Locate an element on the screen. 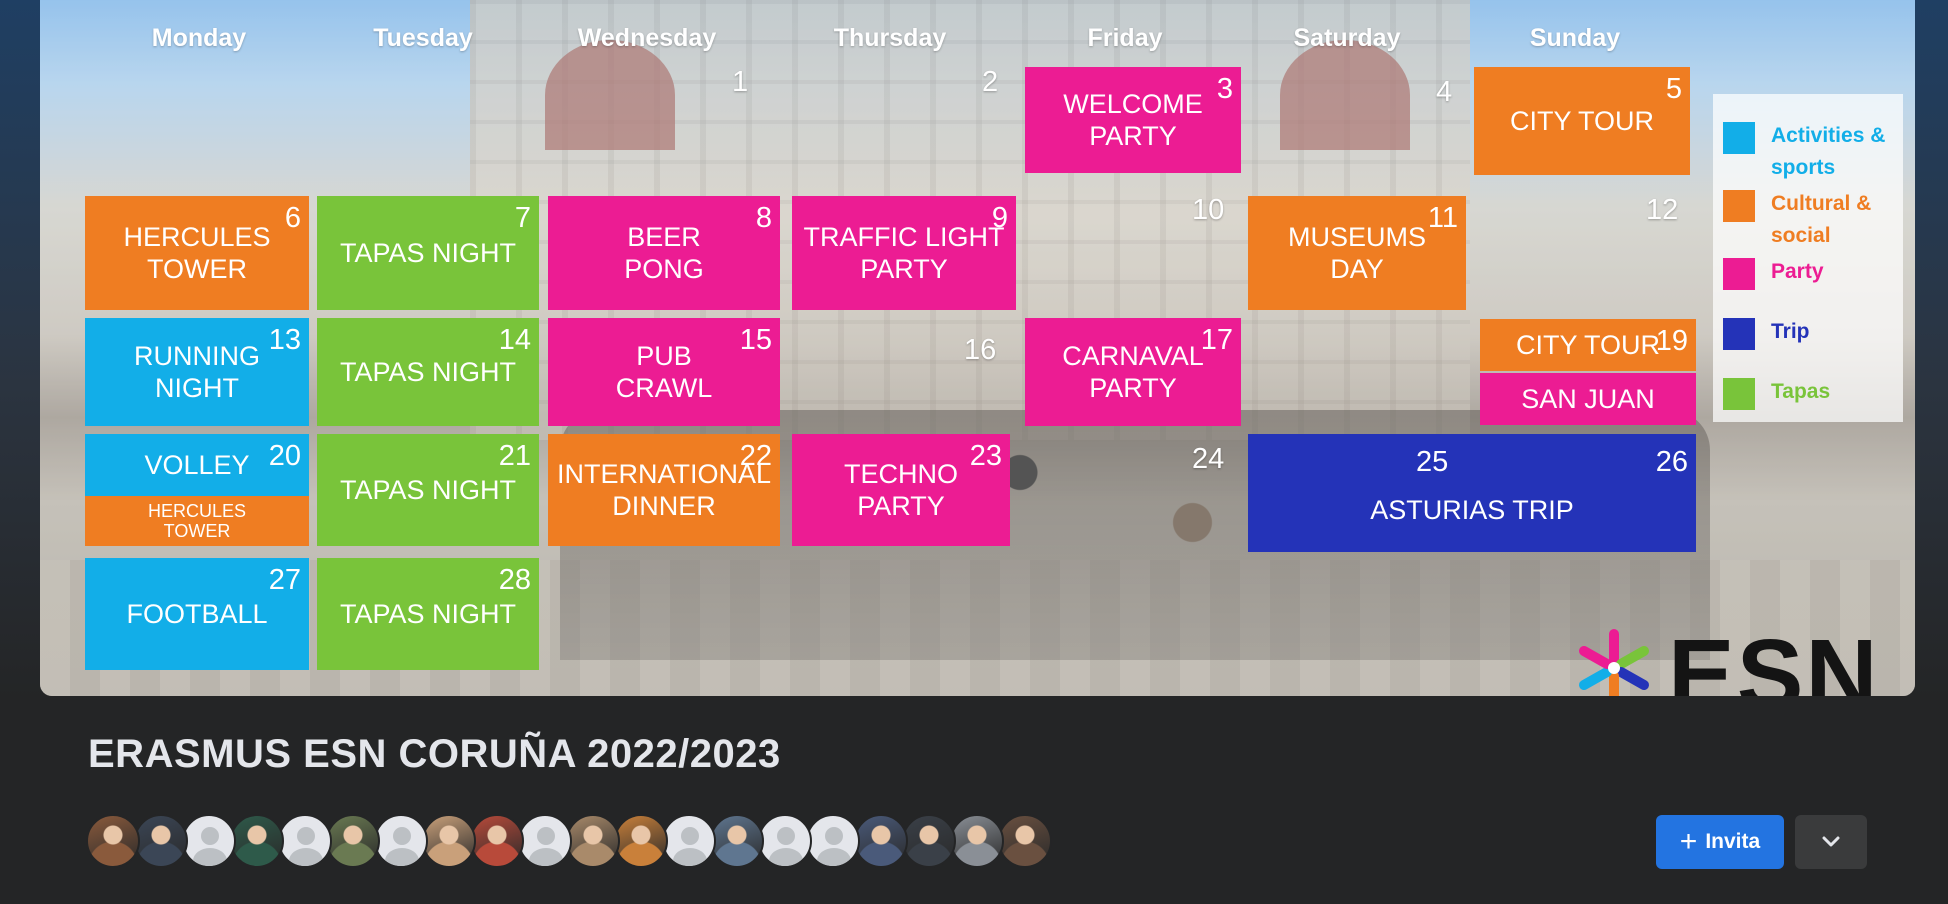 The height and width of the screenshot is (904, 1948). day-wednesday: Wednesday is located at coordinates (647, 38).